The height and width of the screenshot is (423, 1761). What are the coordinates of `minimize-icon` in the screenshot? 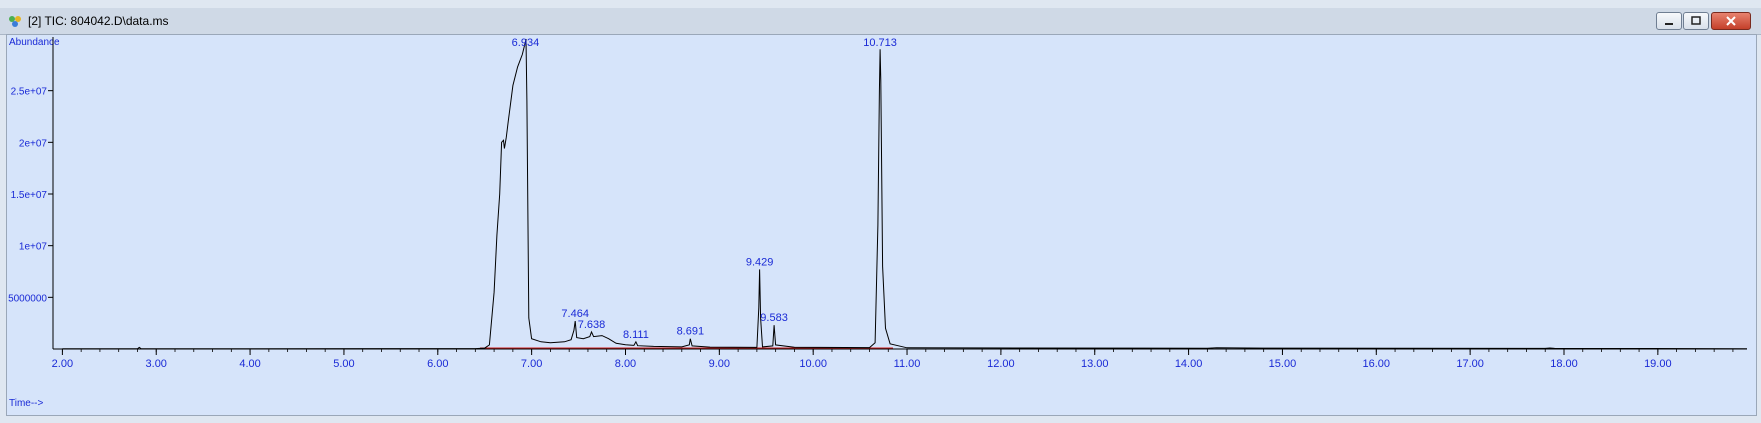 It's located at (1669, 24).